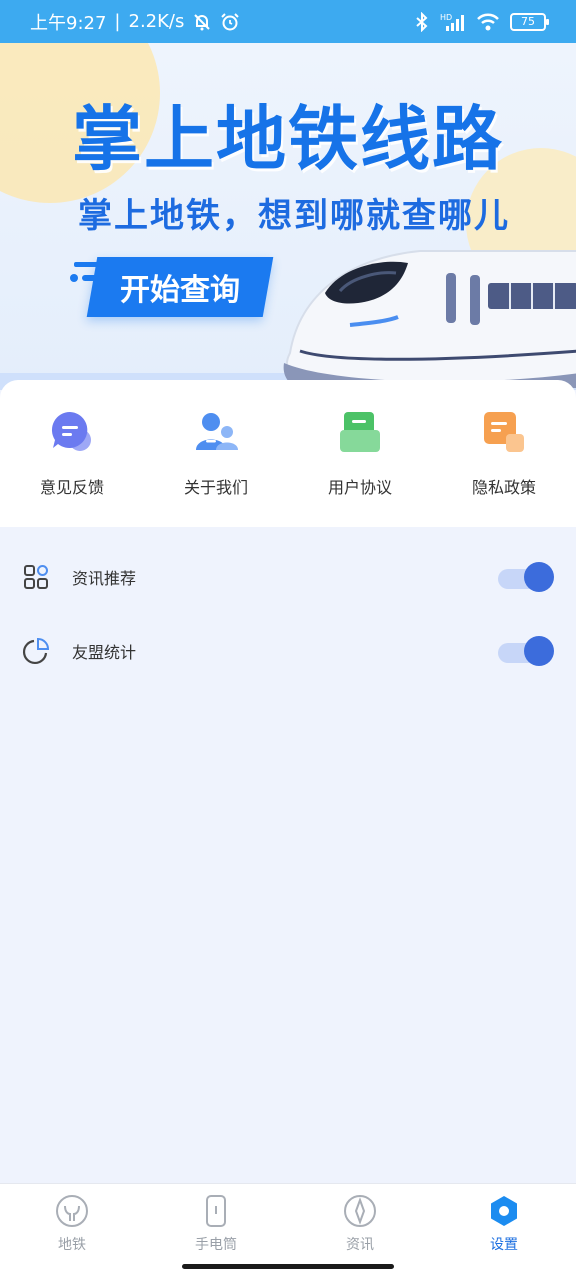 The width and height of the screenshot is (576, 1280). I want to click on news-recommend-toggle, so click(526, 577).